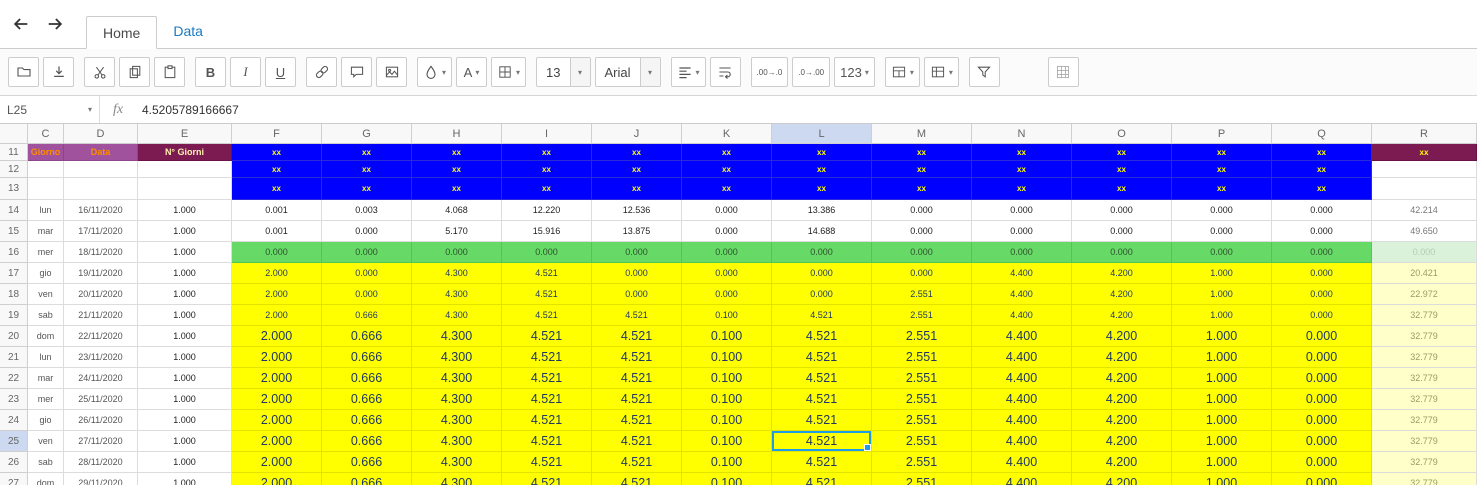 The height and width of the screenshot is (485, 1477). Describe the element at coordinates (46, 462) in the screenshot. I see `cell-C26: sab` at that location.